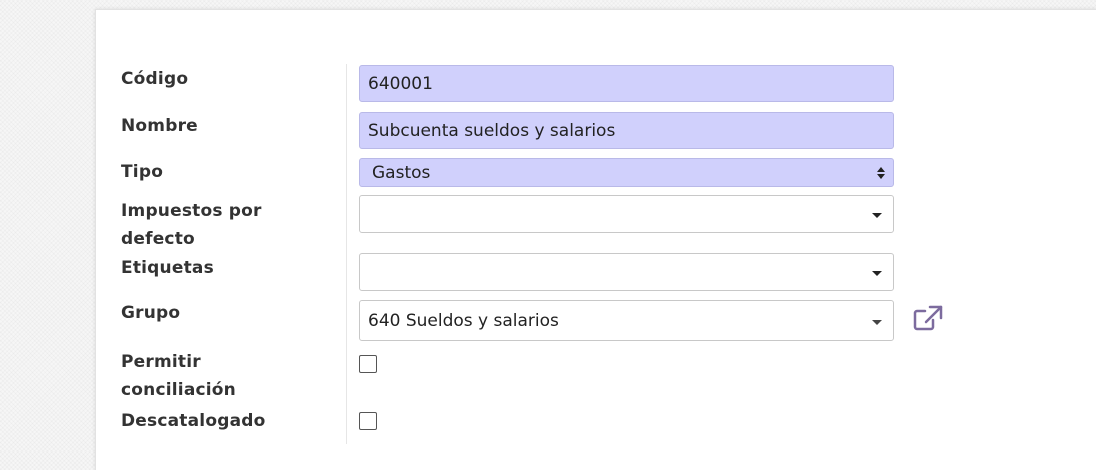  What do you see at coordinates (191, 211) in the screenshot?
I see `impuestos-label-line1: Impuestos por` at bounding box center [191, 211].